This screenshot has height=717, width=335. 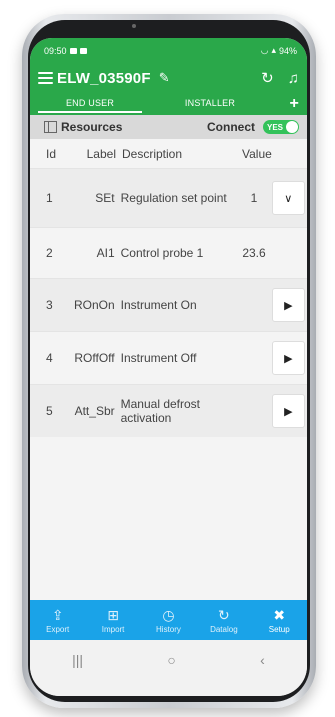 I want to click on setup-icon: ✖, so click(x=279, y=614).